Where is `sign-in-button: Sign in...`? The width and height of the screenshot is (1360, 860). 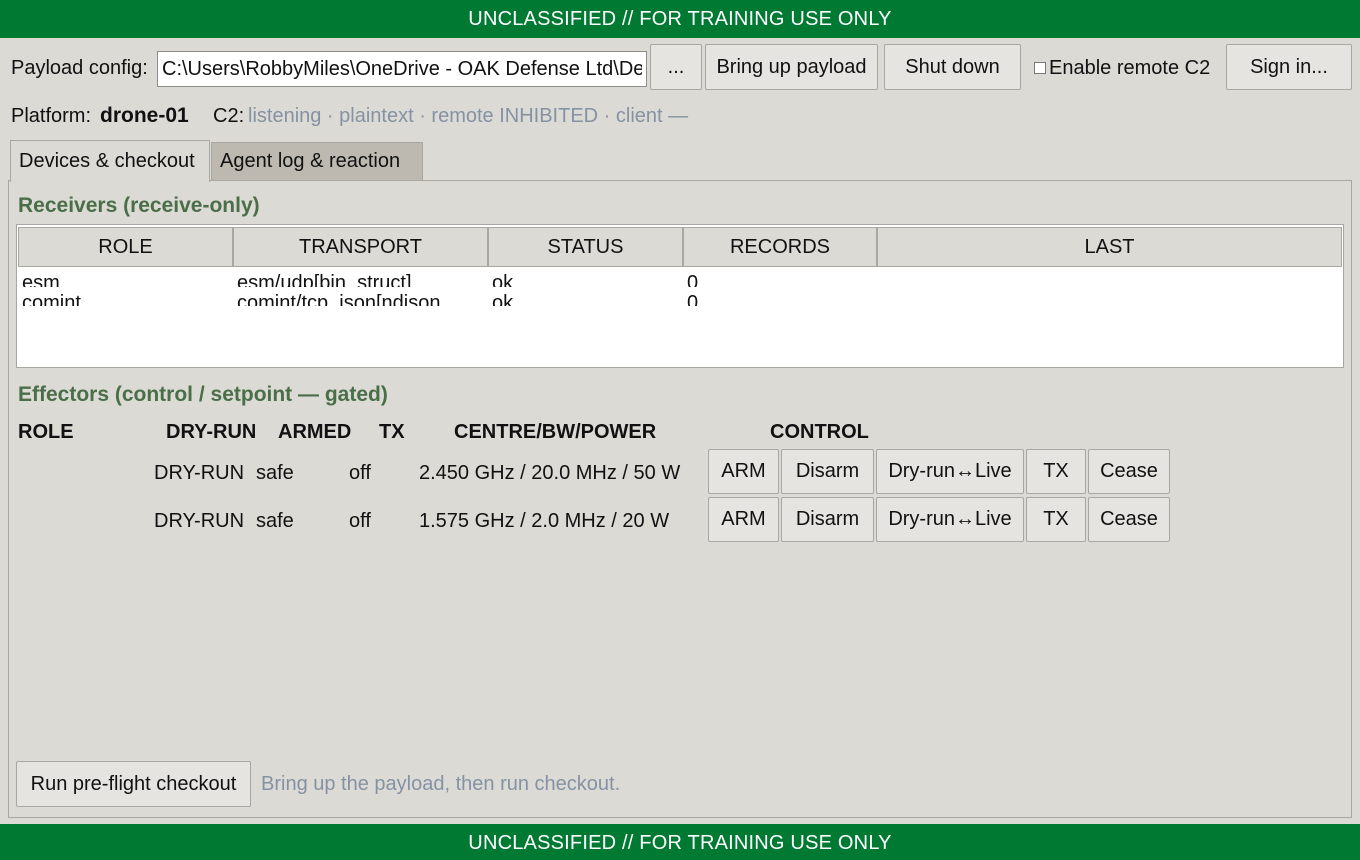
sign-in-button: Sign in... is located at coordinates (1289, 67).